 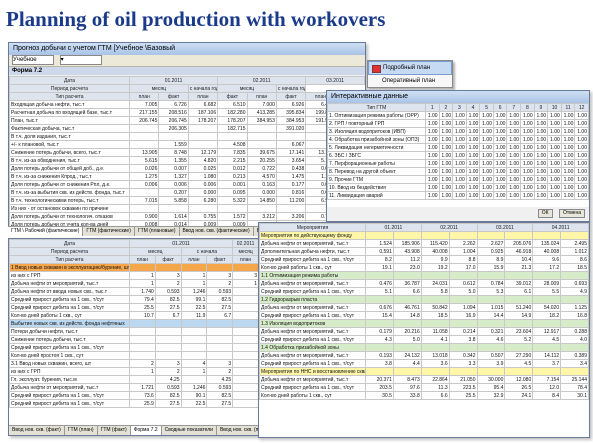 What do you see at coordinates (574, 355) in the screenshot?
I see `table-cell: 0.389` at bounding box center [574, 355].